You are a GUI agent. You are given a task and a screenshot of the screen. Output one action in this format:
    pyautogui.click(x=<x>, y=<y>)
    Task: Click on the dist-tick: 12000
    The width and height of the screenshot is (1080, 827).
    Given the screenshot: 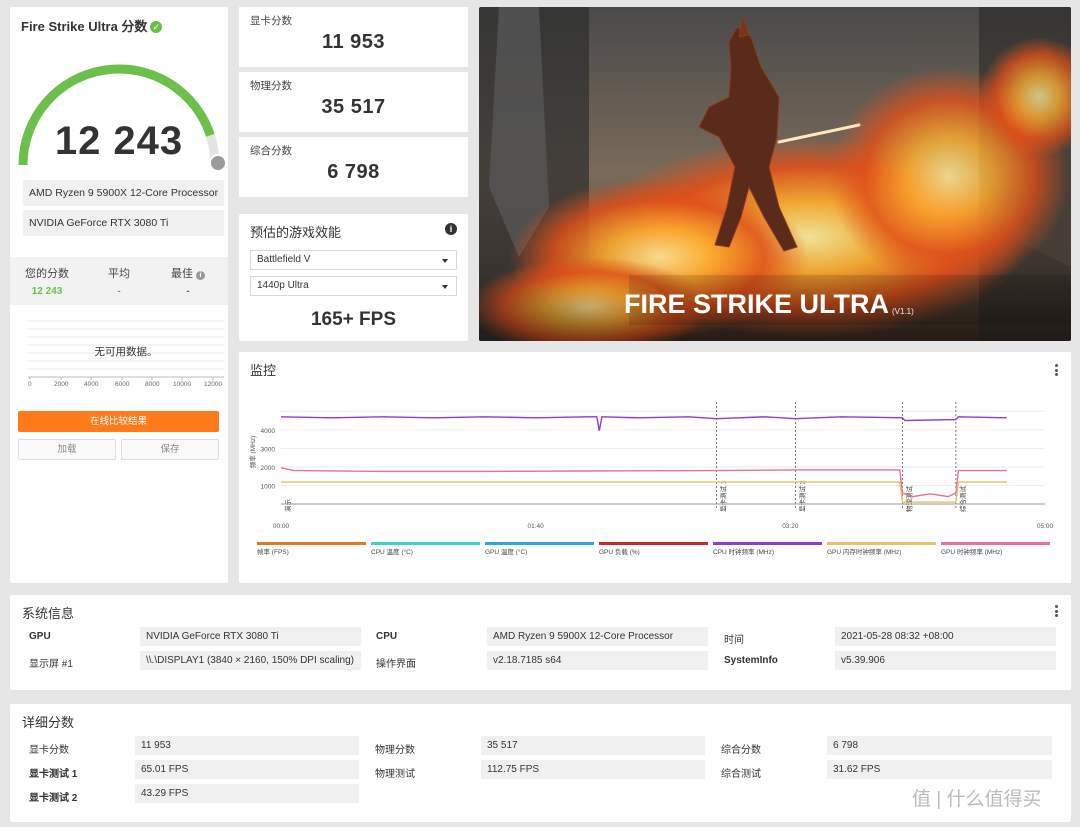 What is the action you would take?
    pyautogui.click(x=213, y=384)
    